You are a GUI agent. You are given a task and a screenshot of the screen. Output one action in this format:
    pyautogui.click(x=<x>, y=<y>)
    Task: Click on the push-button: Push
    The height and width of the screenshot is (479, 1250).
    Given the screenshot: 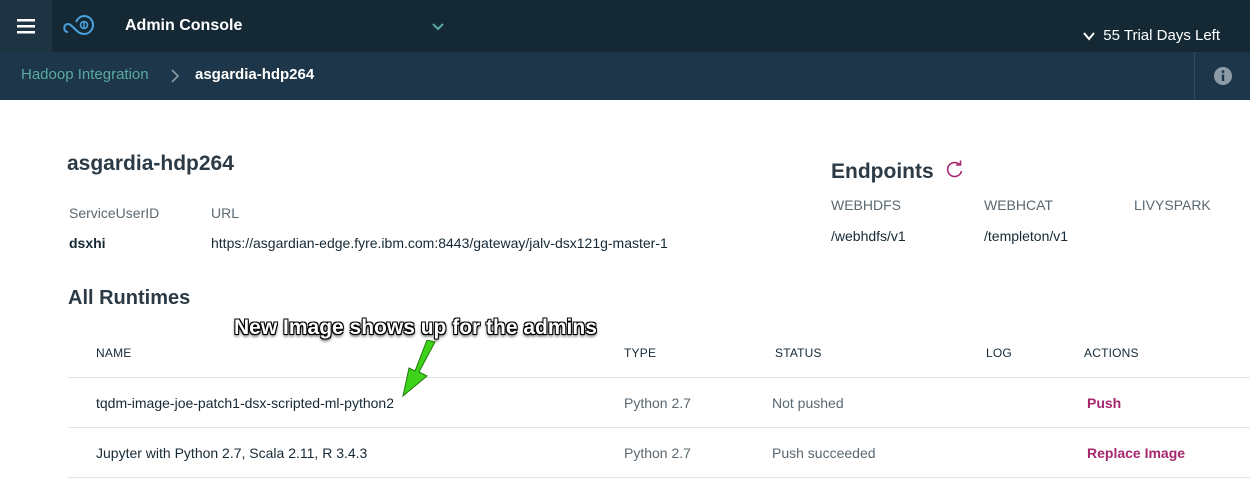 What is the action you would take?
    pyautogui.click(x=1104, y=403)
    